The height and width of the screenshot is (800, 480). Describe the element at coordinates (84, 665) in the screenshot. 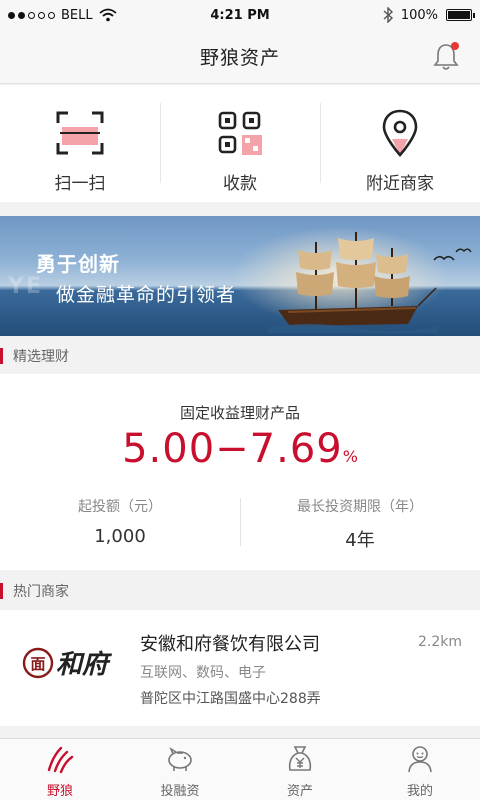

I see `svg-text: 和府` at that location.